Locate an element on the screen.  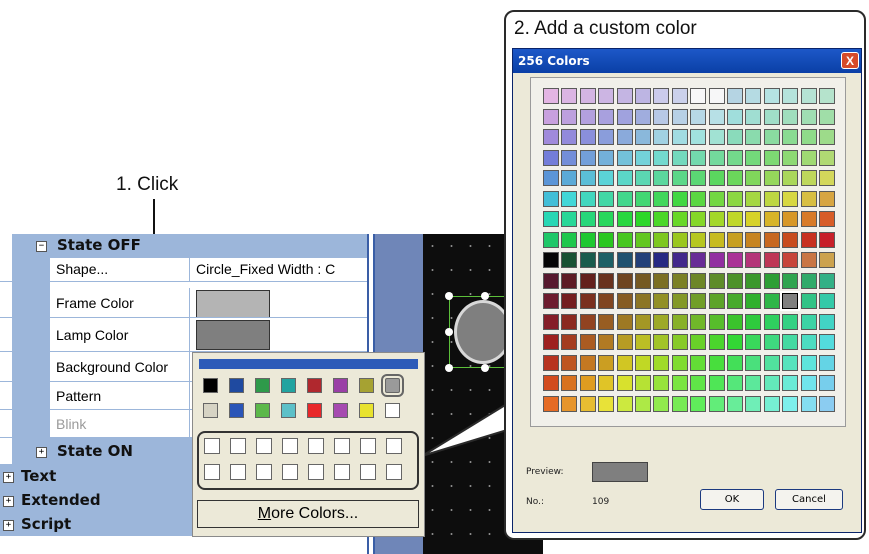
property-row-lamp-color: Lamp Color is located at coordinates (183, 335).